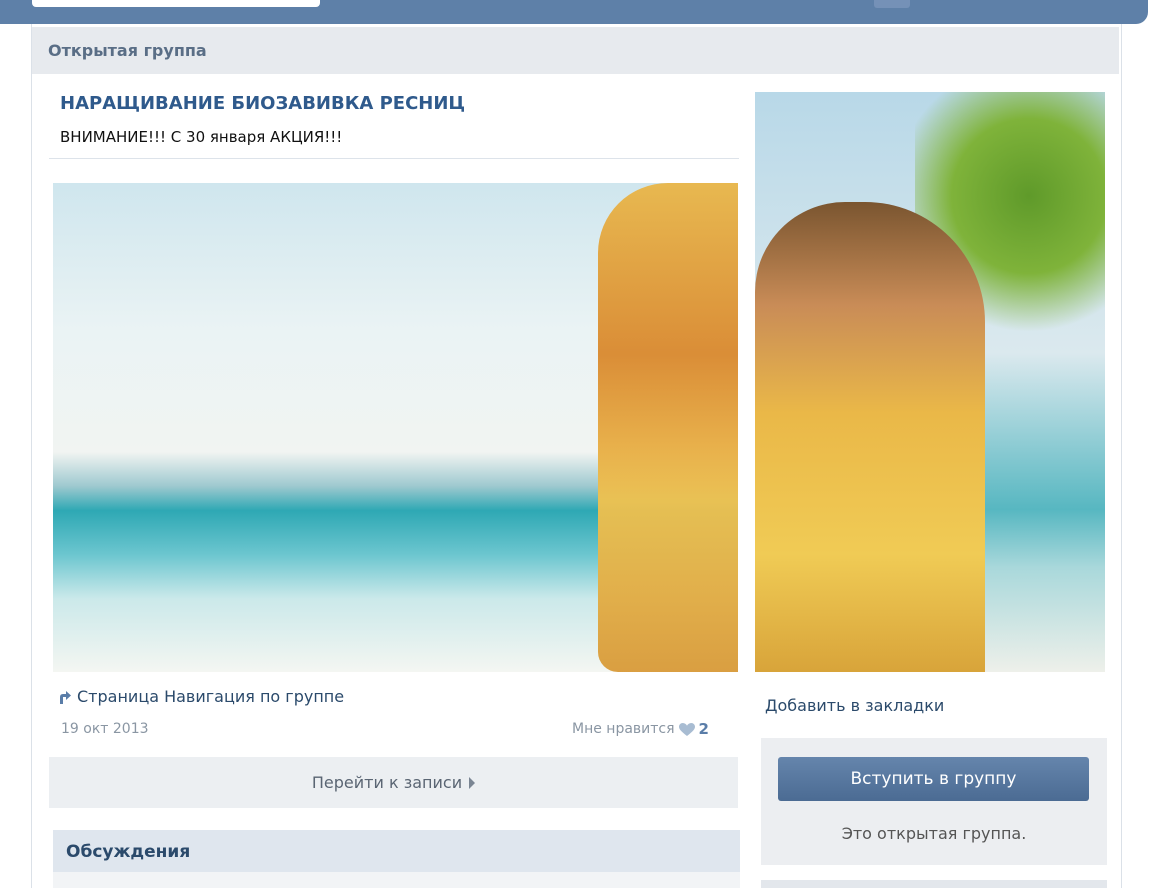 The height and width of the screenshot is (888, 1155). What do you see at coordinates (176, 3) in the screenshot?
I see `search-input` at bounding box center [176, 3].